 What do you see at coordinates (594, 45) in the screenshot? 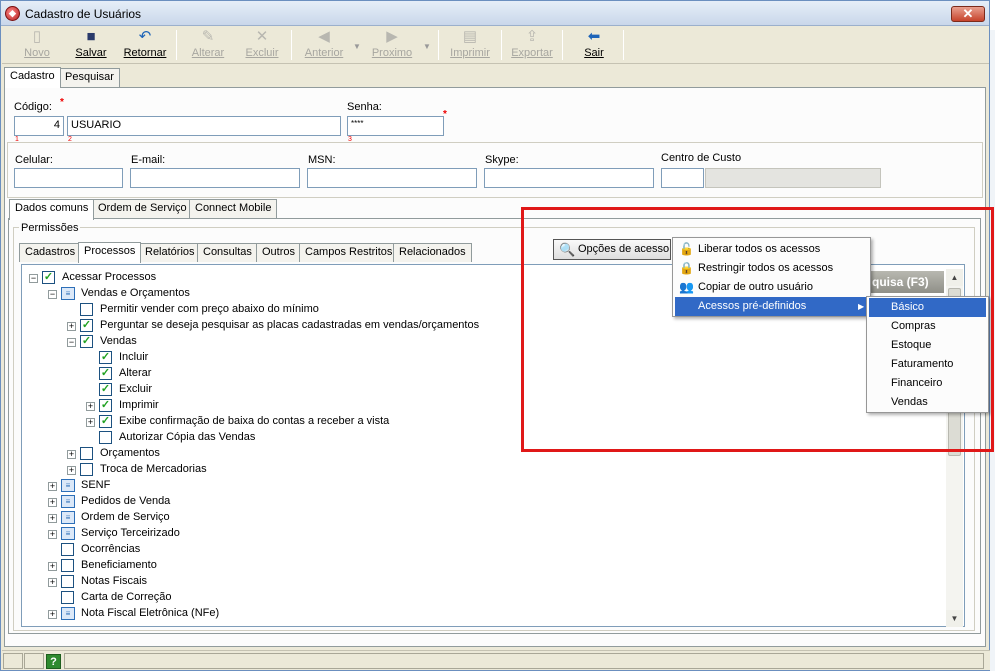
I see `exit-button: ⬅ Sair` at bounding box center [594, 45].